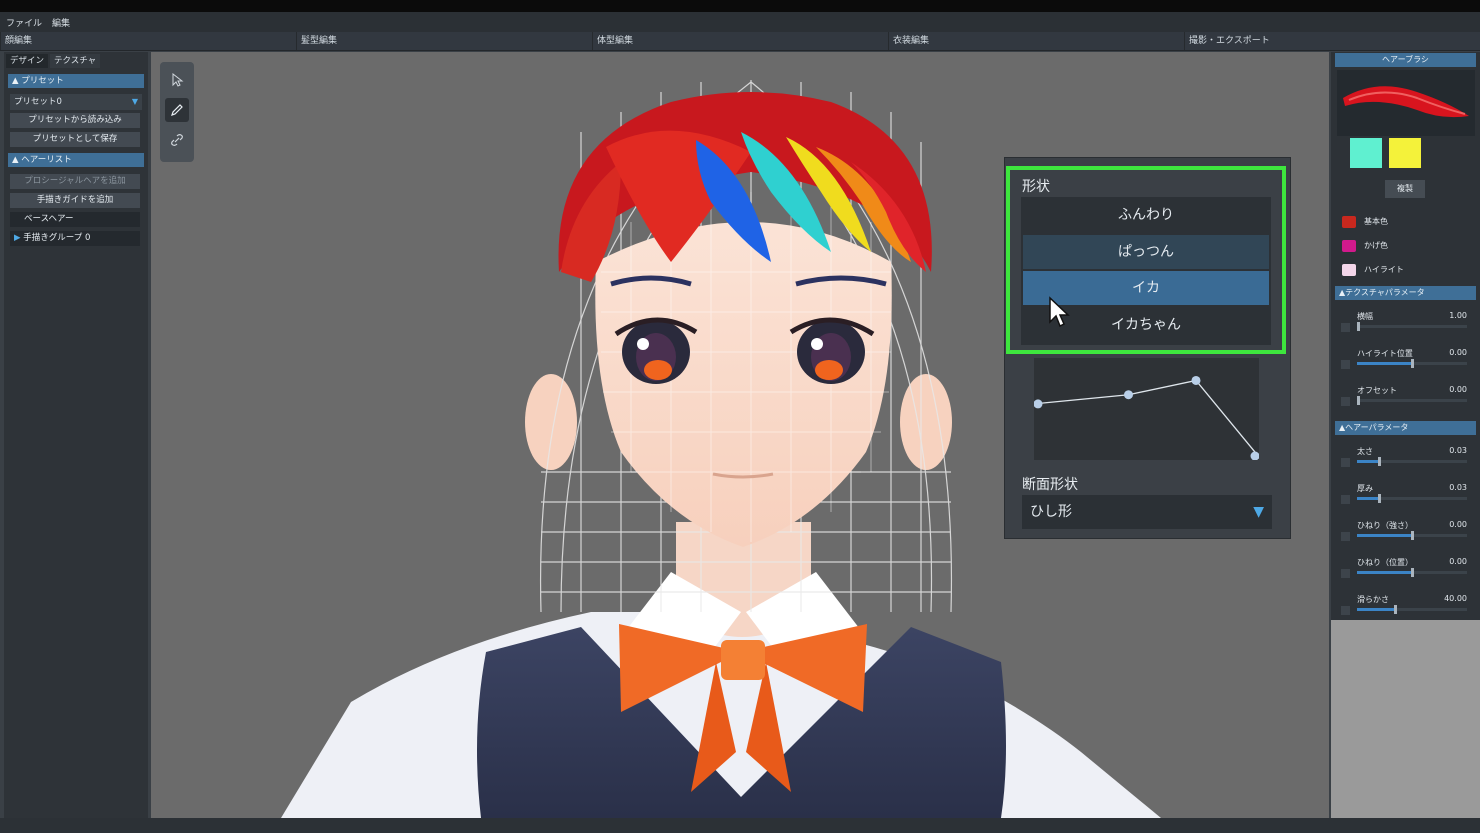  What do you see at coordinates (75, 219) in the screenshot?
I see `list-item-base-hair: ベースヘアー` at bounding box center [75, 219].